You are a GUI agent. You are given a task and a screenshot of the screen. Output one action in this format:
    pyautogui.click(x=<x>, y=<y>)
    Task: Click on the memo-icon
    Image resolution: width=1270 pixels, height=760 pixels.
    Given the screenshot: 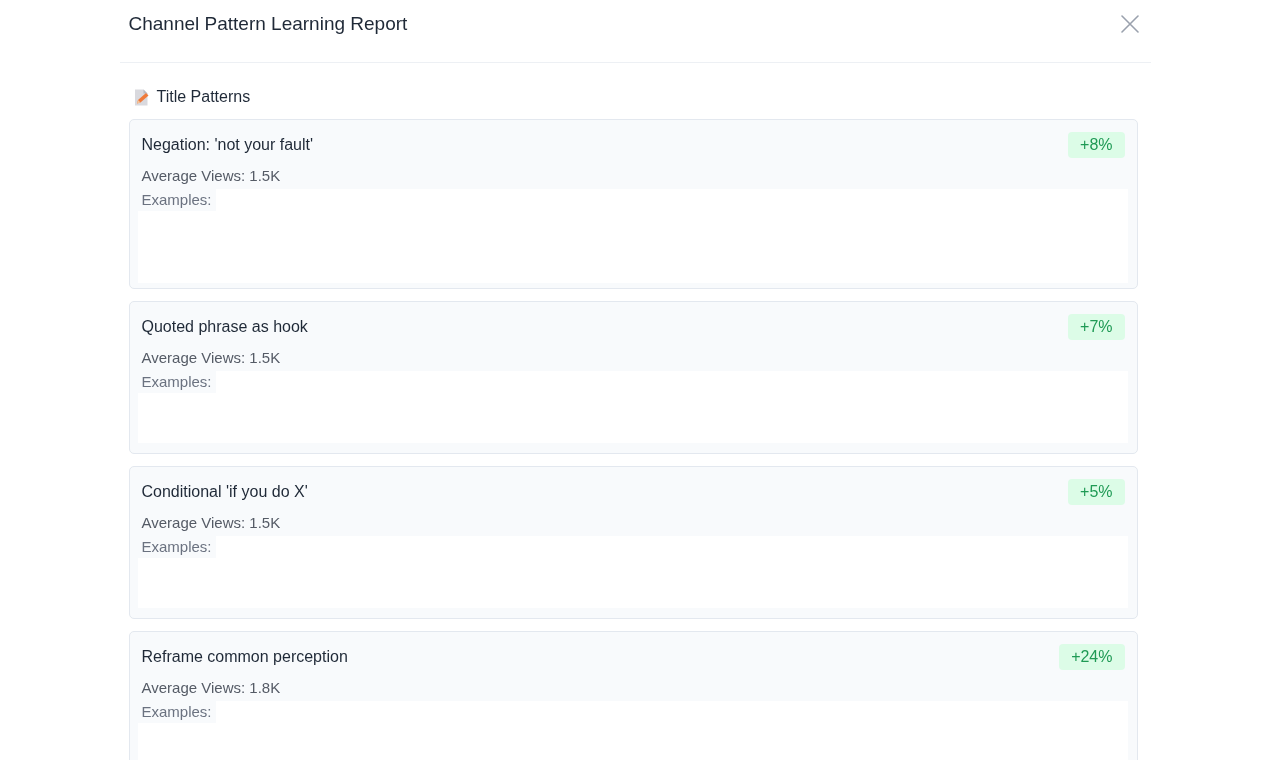 What is the action you would take?
    pyautogui.click(x=141, y=97)
    